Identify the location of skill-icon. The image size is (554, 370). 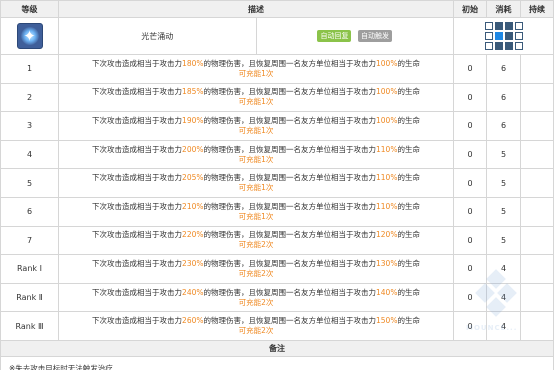
(29, 36).